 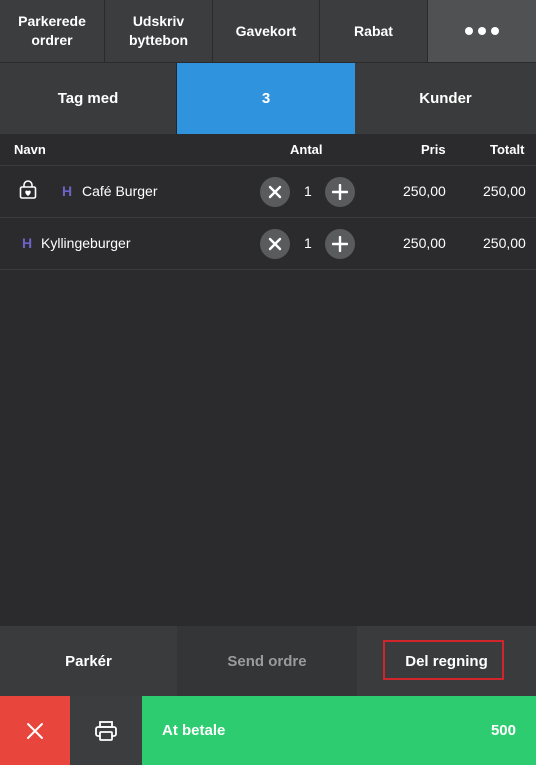 What do you see at coordinates (88, 661) in the screenshot?
I see `park-button: Parkér` at bounding box center [88, 661].